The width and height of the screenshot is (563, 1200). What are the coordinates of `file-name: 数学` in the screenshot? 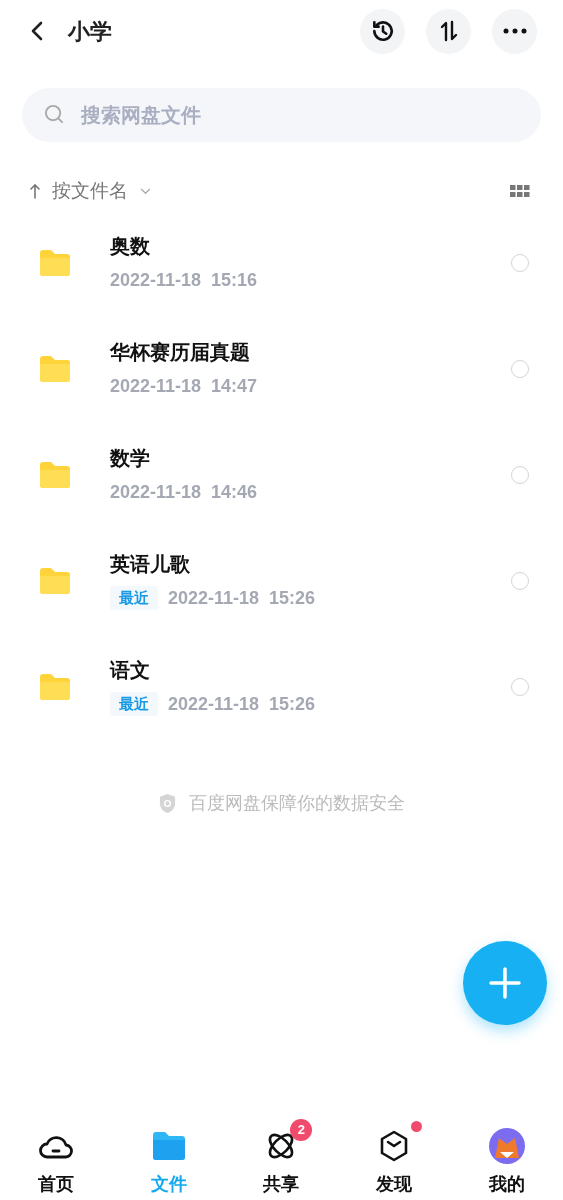 It's located at (130, 458).